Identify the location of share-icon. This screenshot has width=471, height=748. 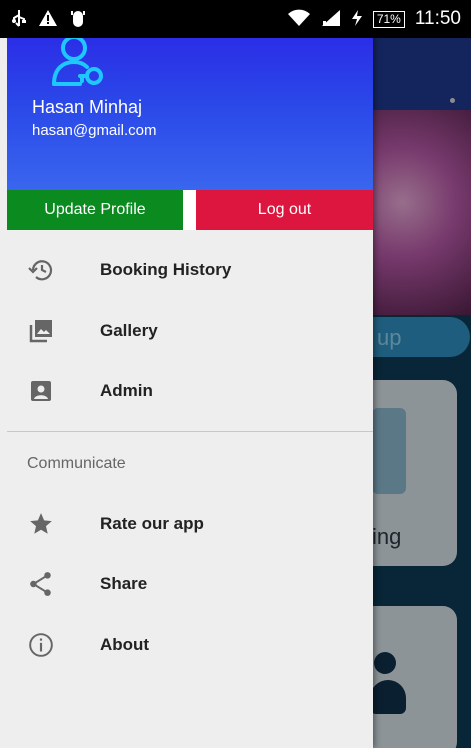
(41, 584).